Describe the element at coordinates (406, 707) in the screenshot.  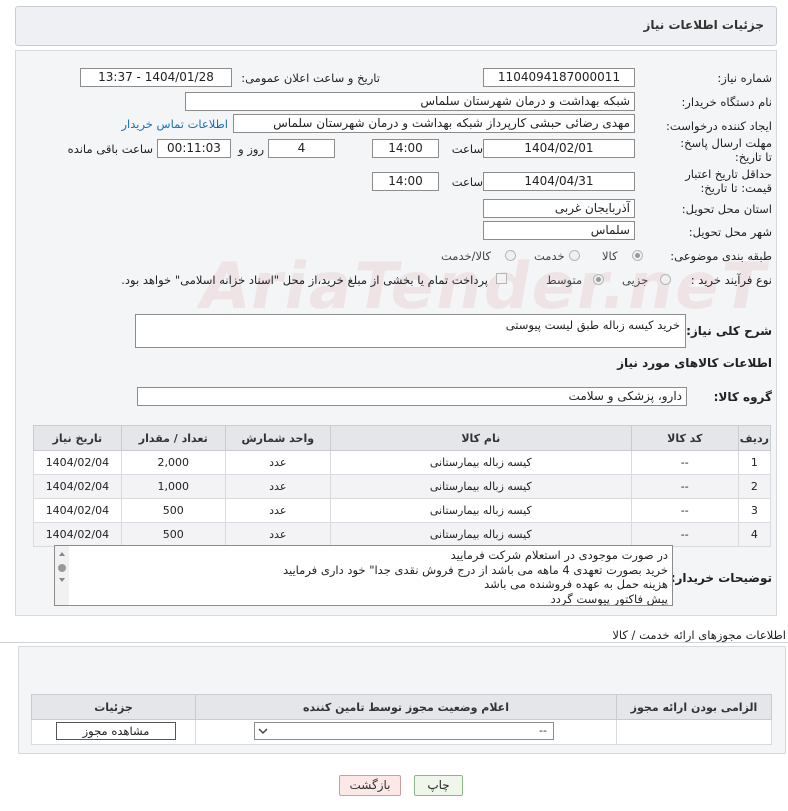
I see `col-permit-status: اعلام وضعیت مجوز توسط تامین کننده` at that location.